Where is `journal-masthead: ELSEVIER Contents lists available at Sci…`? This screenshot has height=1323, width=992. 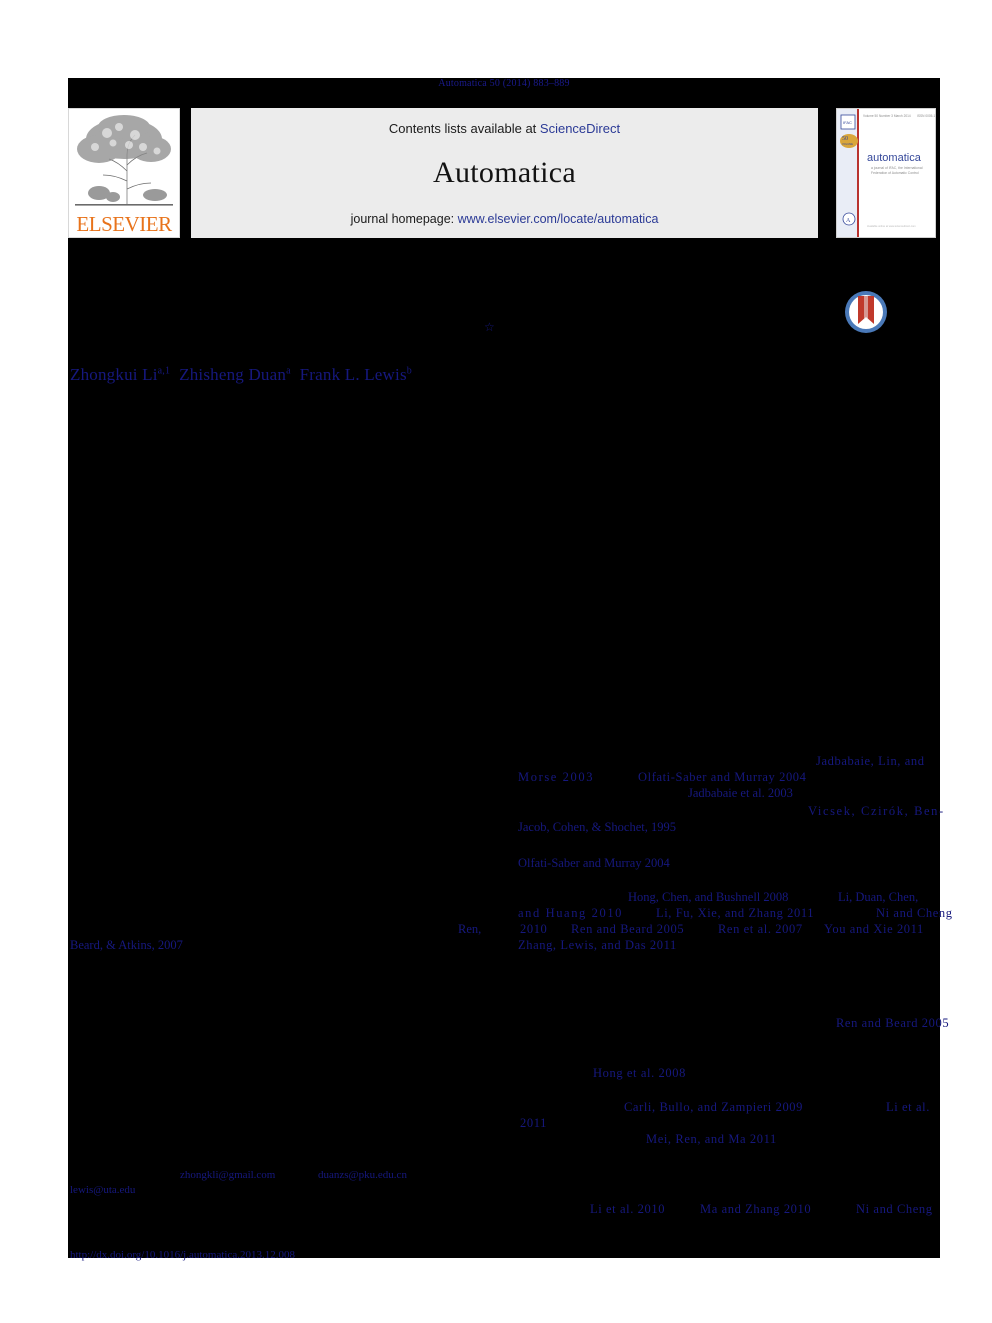
journal-masthead: ELSEVIER Contents lists available at Sci… is located at coordinates (504, 173).